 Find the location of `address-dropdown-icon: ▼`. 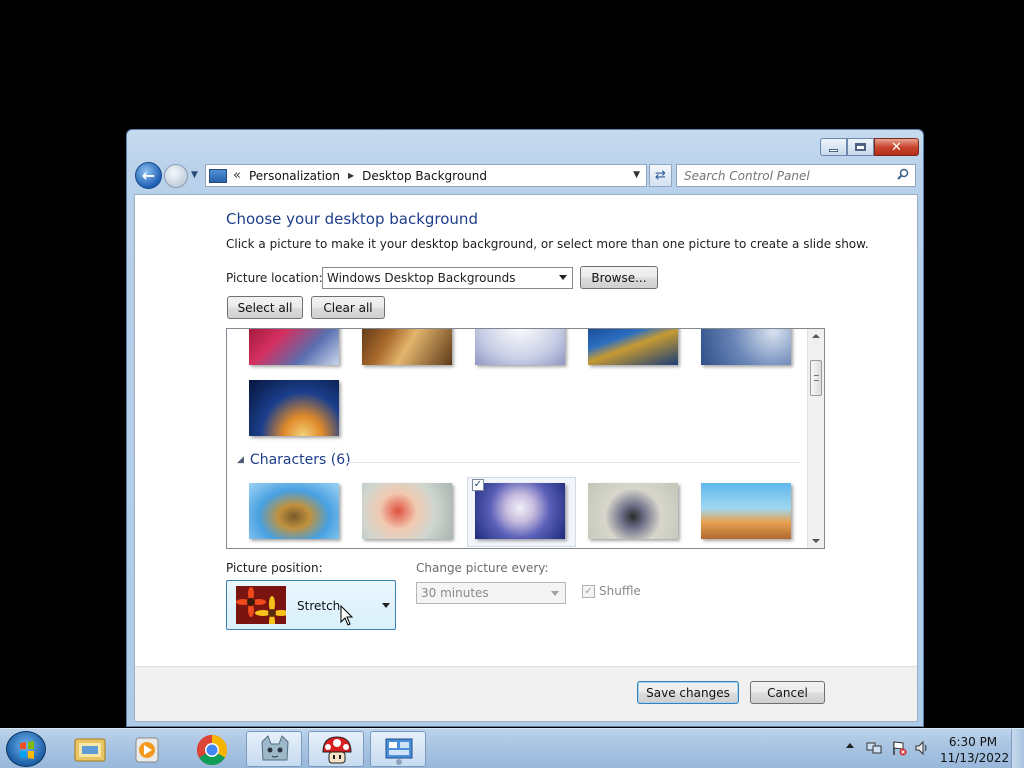

address-dropdown-icon: ▼ is located at coordinates (636, 175).